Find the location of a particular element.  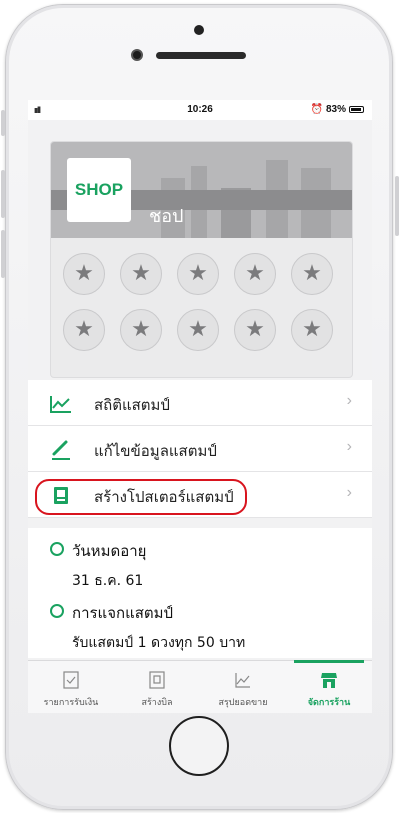

tab-label: สร้างบิล is located at coordinates (157, 703).